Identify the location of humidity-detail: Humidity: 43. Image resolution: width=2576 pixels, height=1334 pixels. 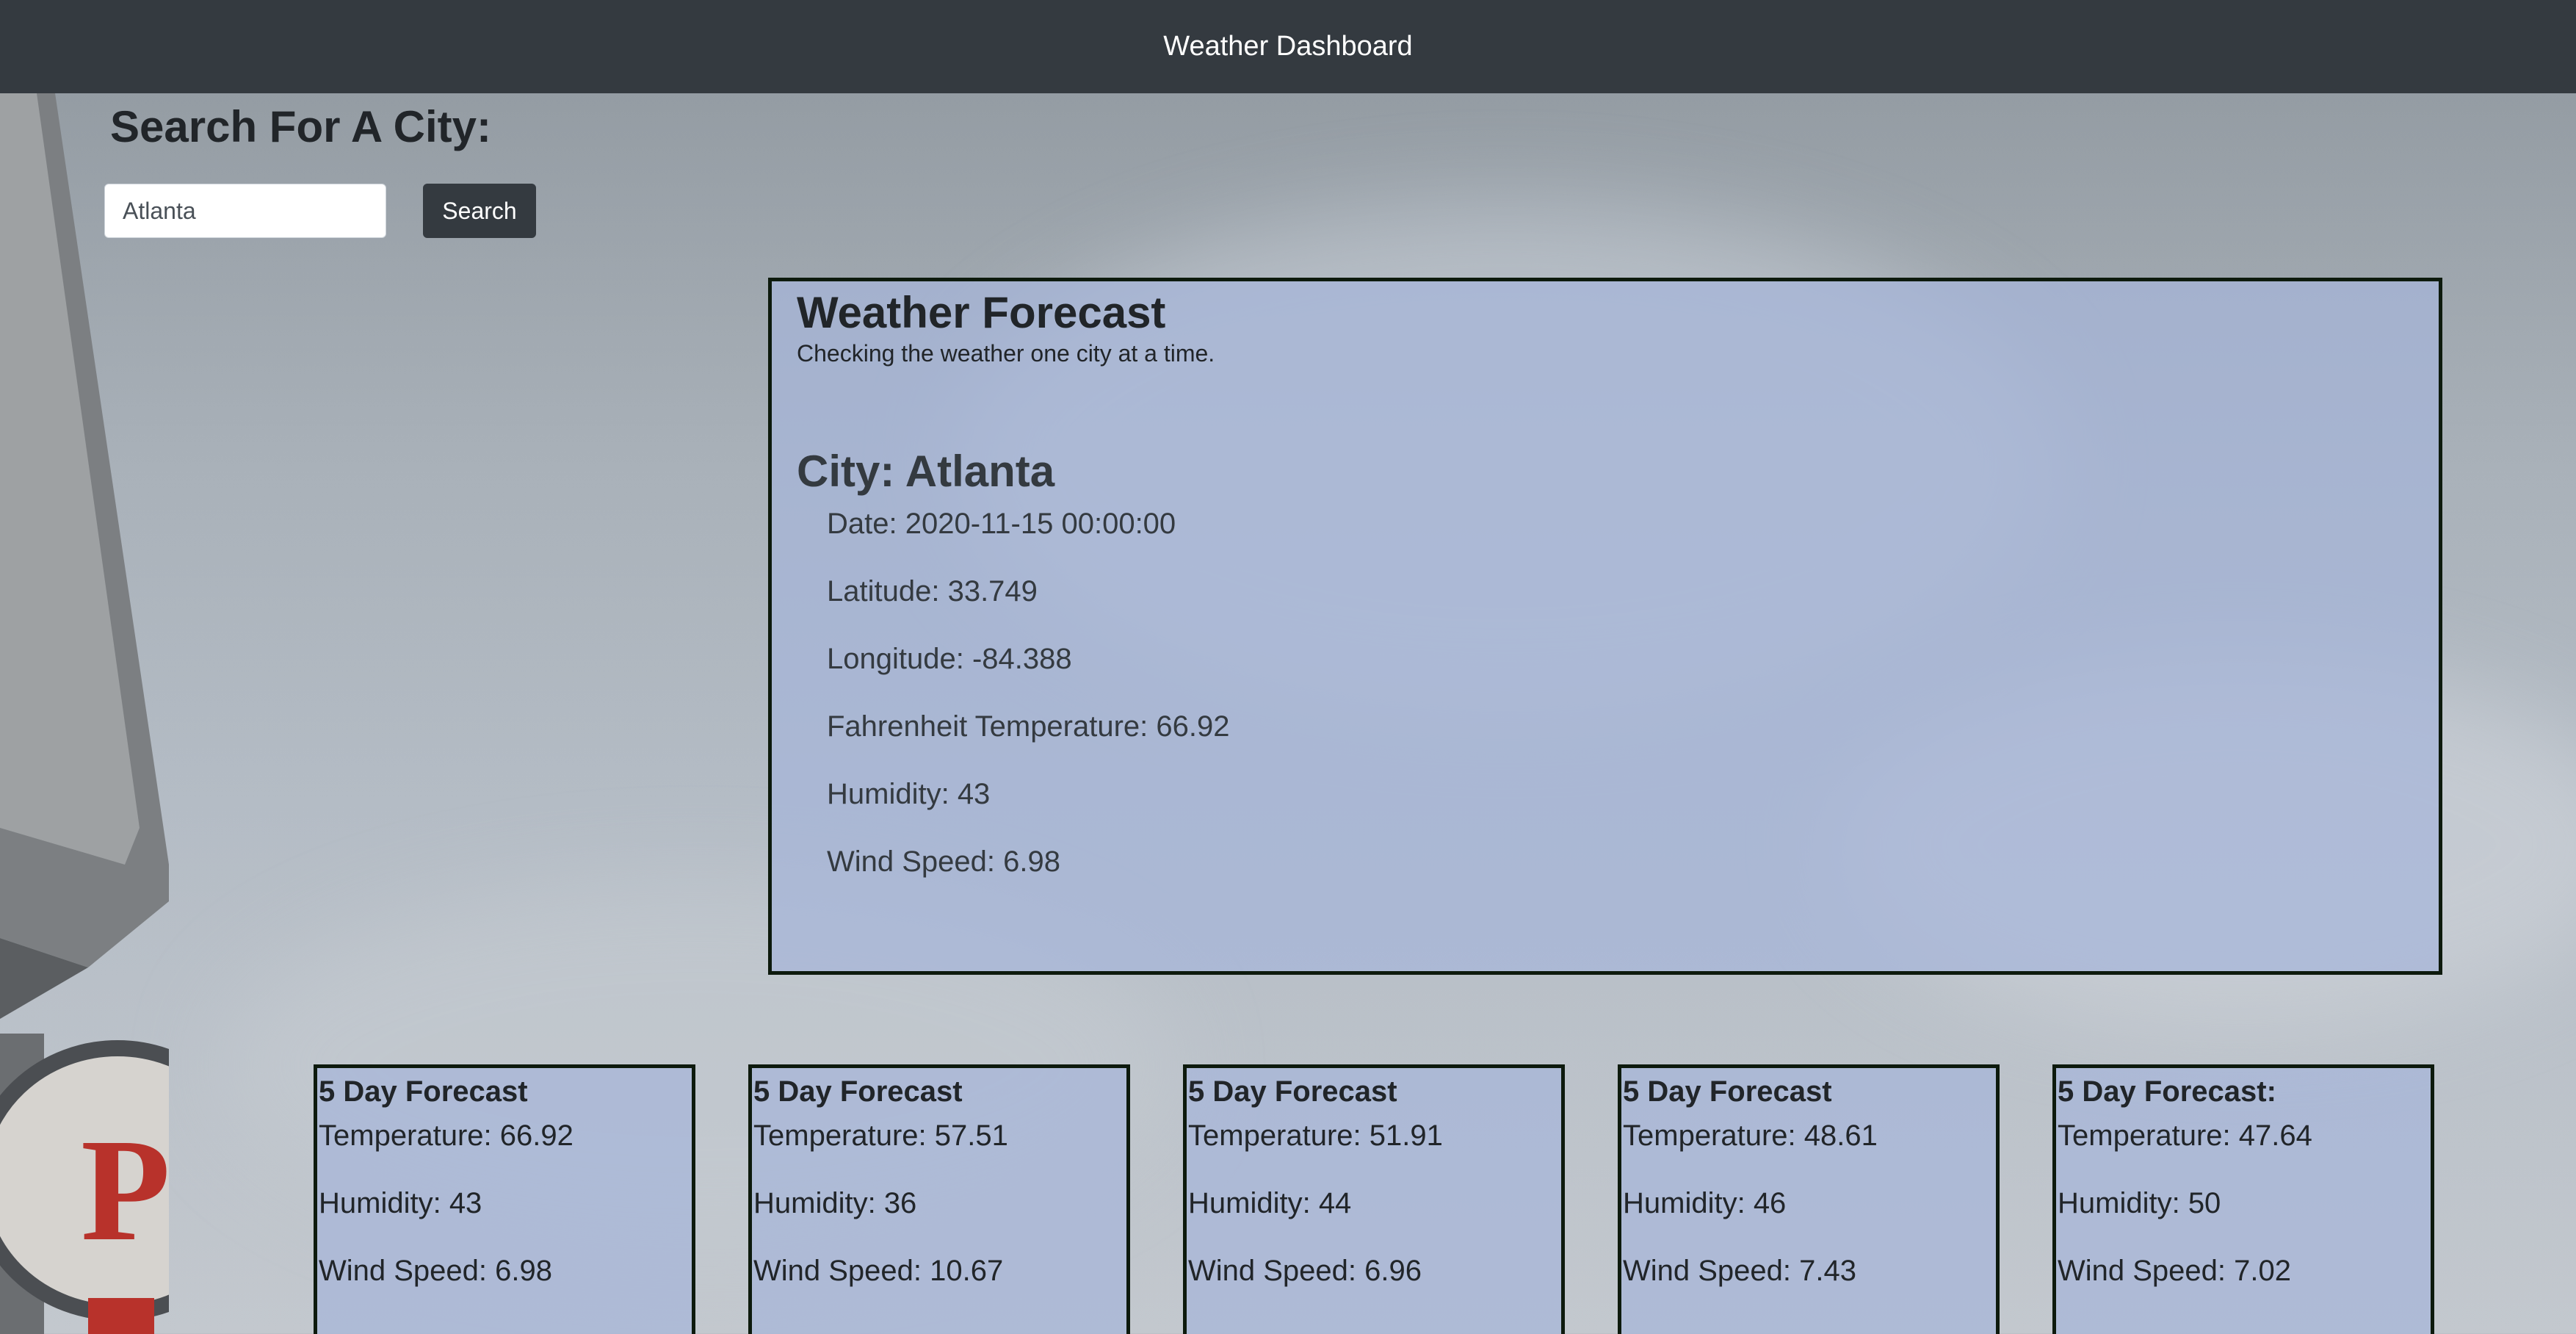
(909, 794).